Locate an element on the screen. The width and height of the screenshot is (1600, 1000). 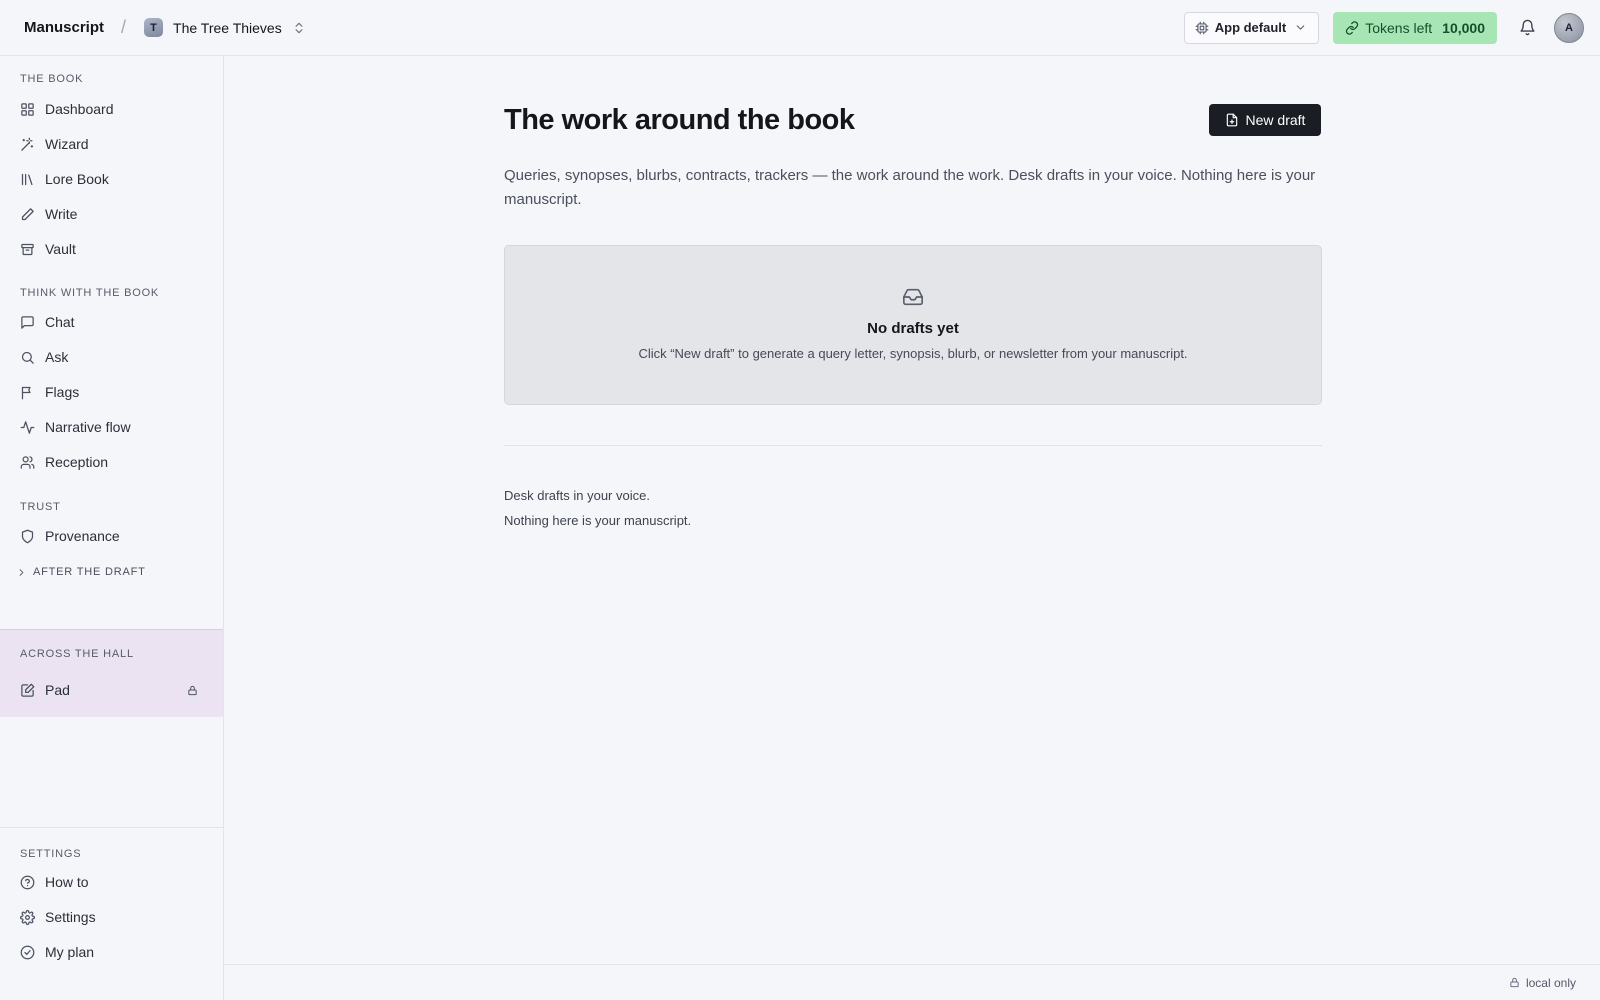
sidebar-item-label: Dashboard is located at coordinates (79, 109).